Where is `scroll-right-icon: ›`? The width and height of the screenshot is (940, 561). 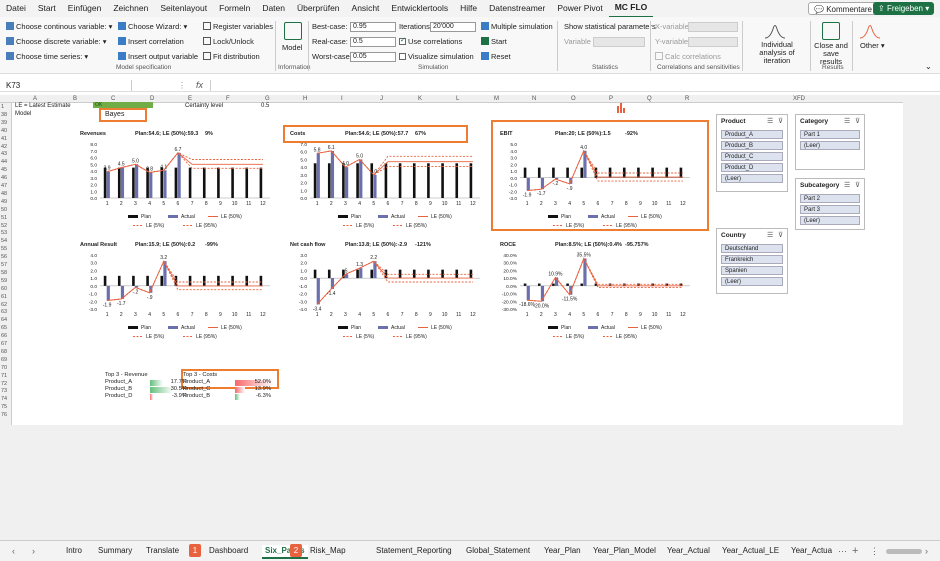 scroll-right-icon: › is located at coordinates (926, 551).